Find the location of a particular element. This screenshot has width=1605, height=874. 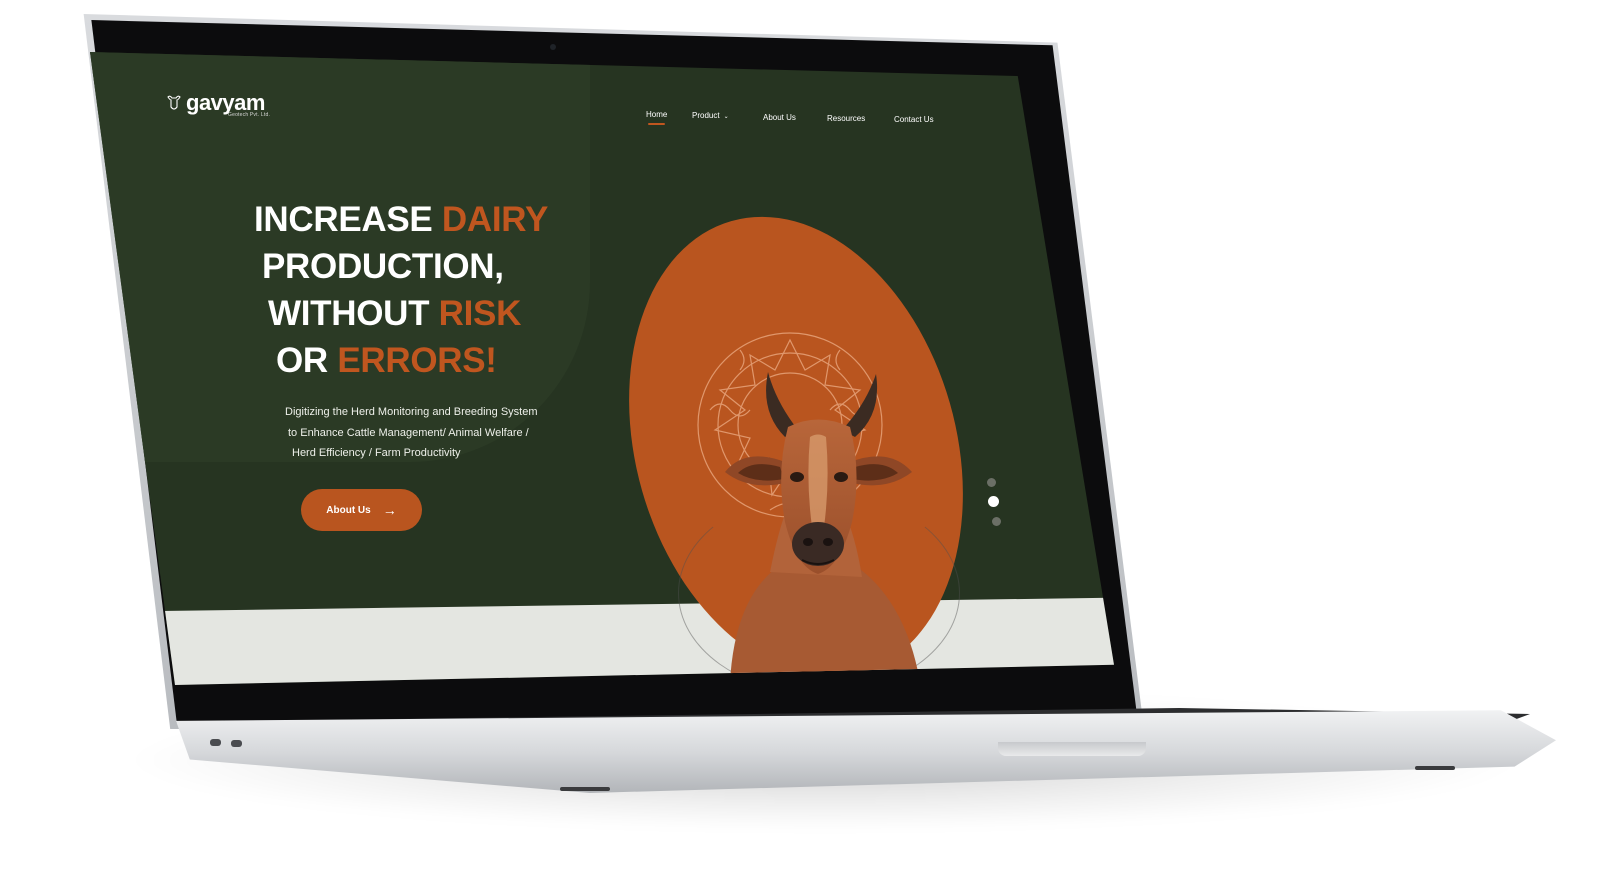

hero-title-line-3: WITHOUT RISK is located at coordinates (419, 313).